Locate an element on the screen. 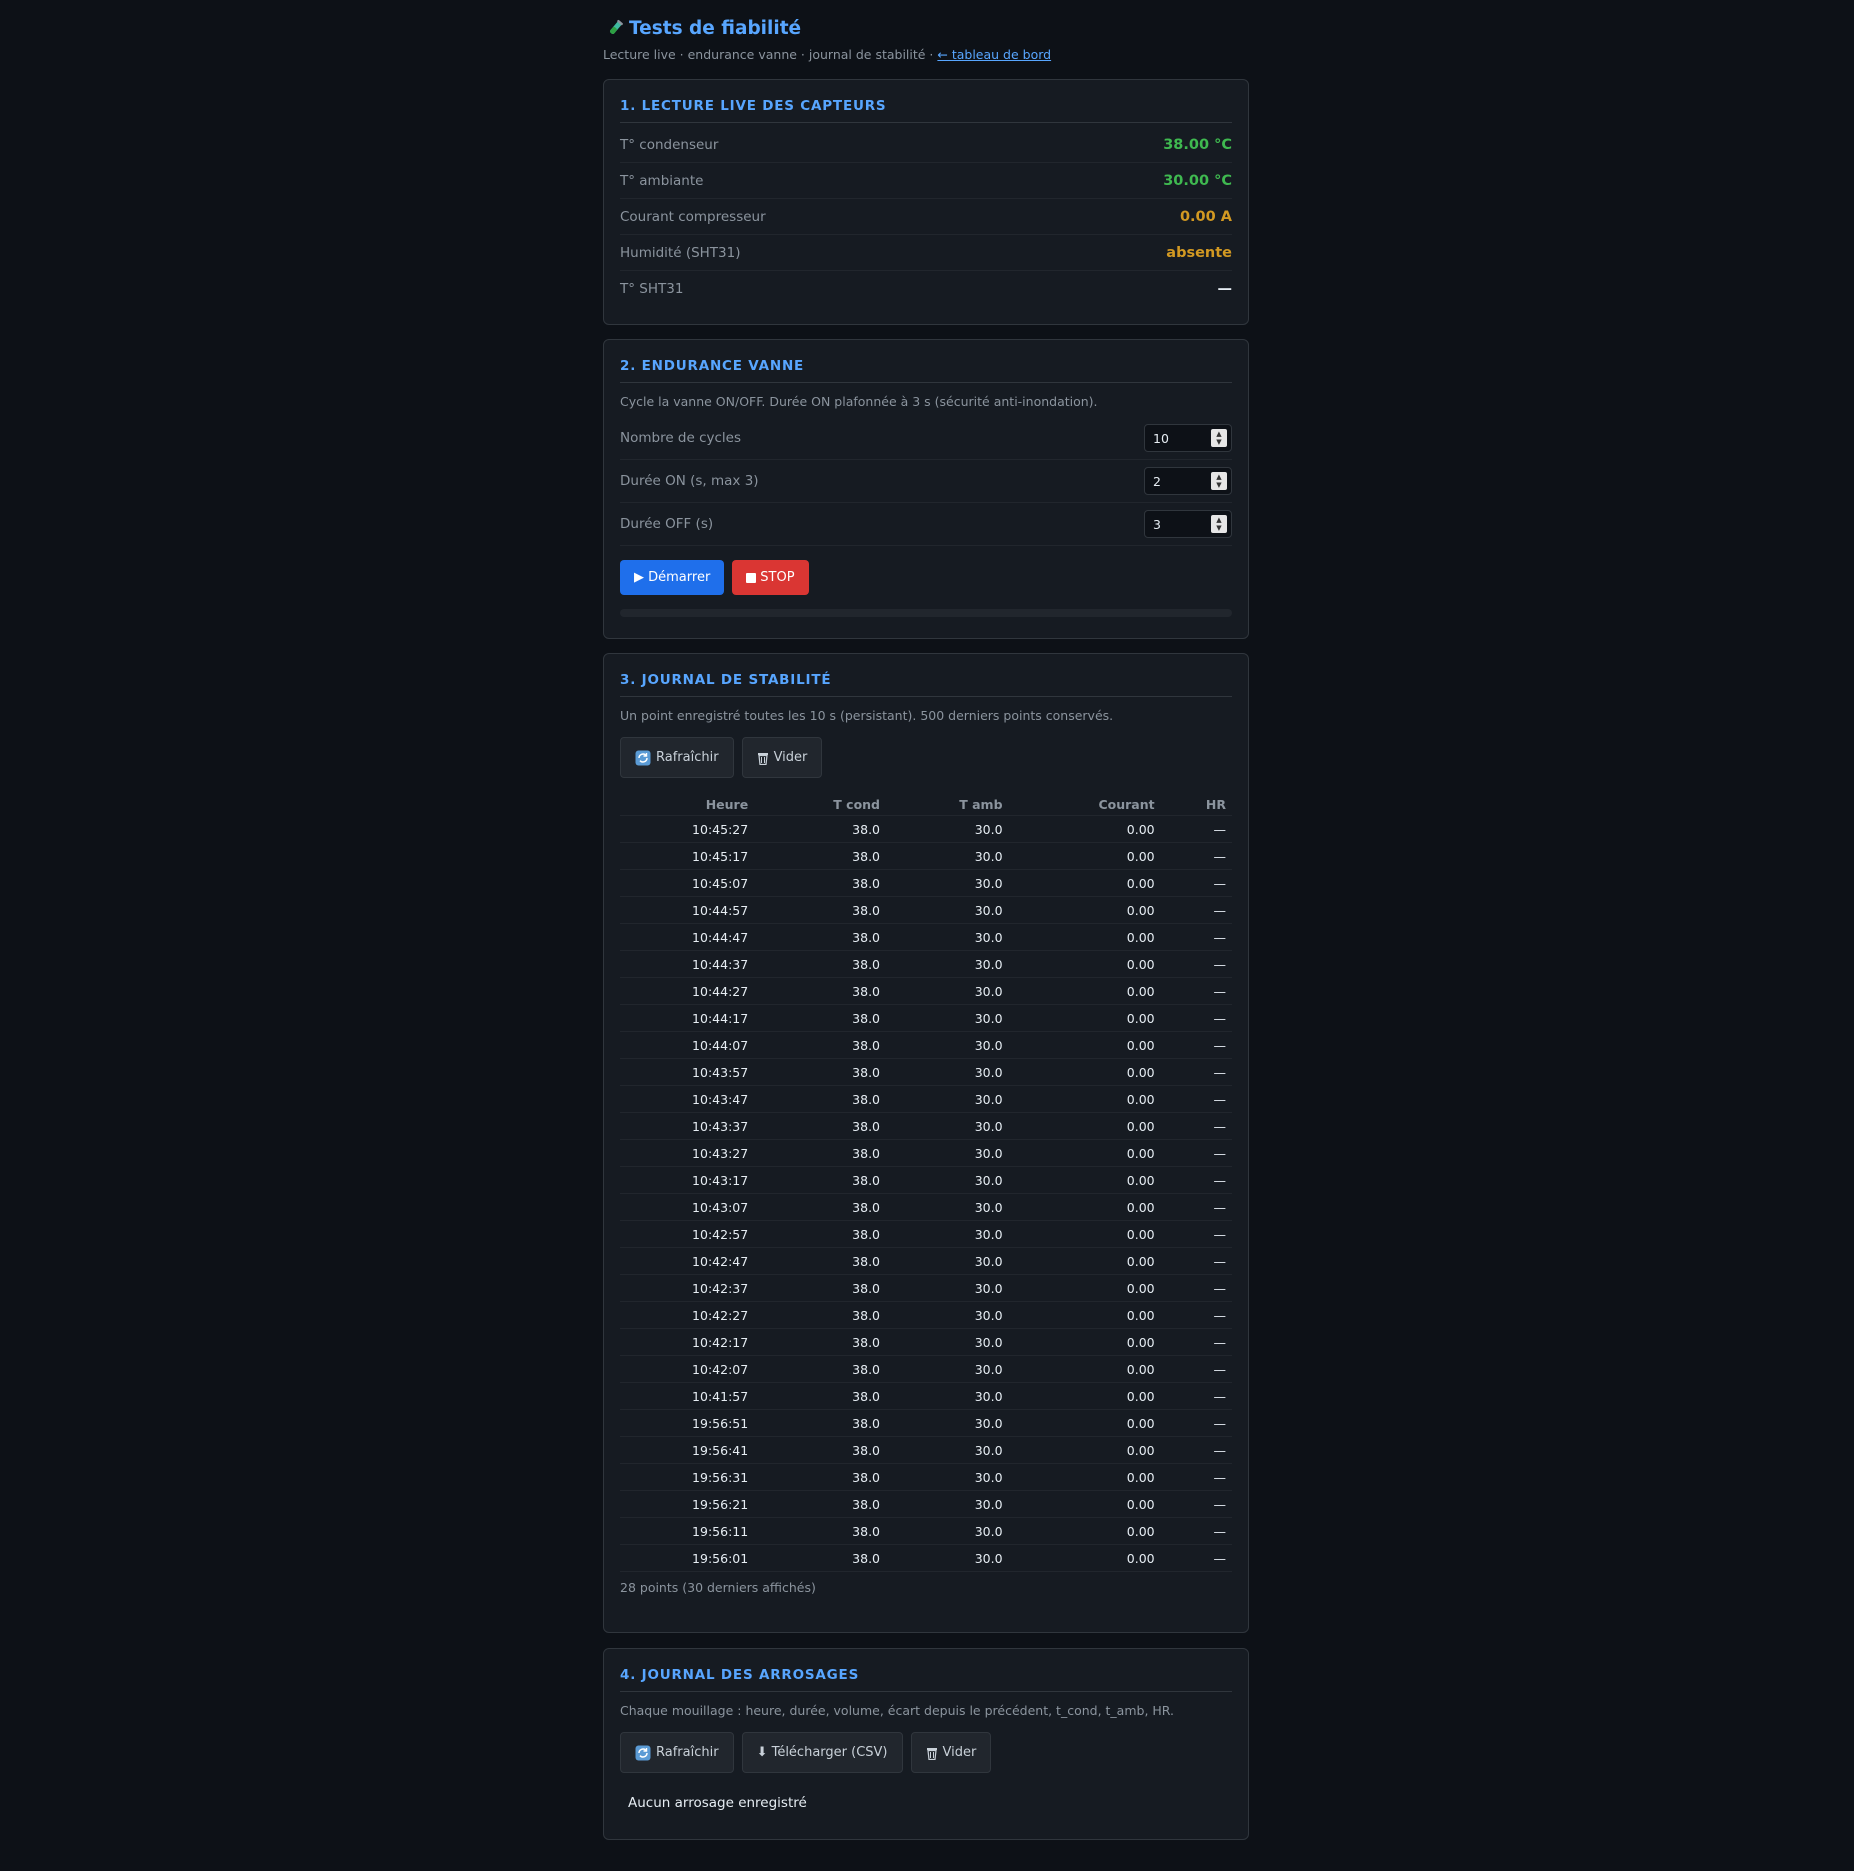  page-title-text: Tests de fiabilité is located at coordinates (715, 28).